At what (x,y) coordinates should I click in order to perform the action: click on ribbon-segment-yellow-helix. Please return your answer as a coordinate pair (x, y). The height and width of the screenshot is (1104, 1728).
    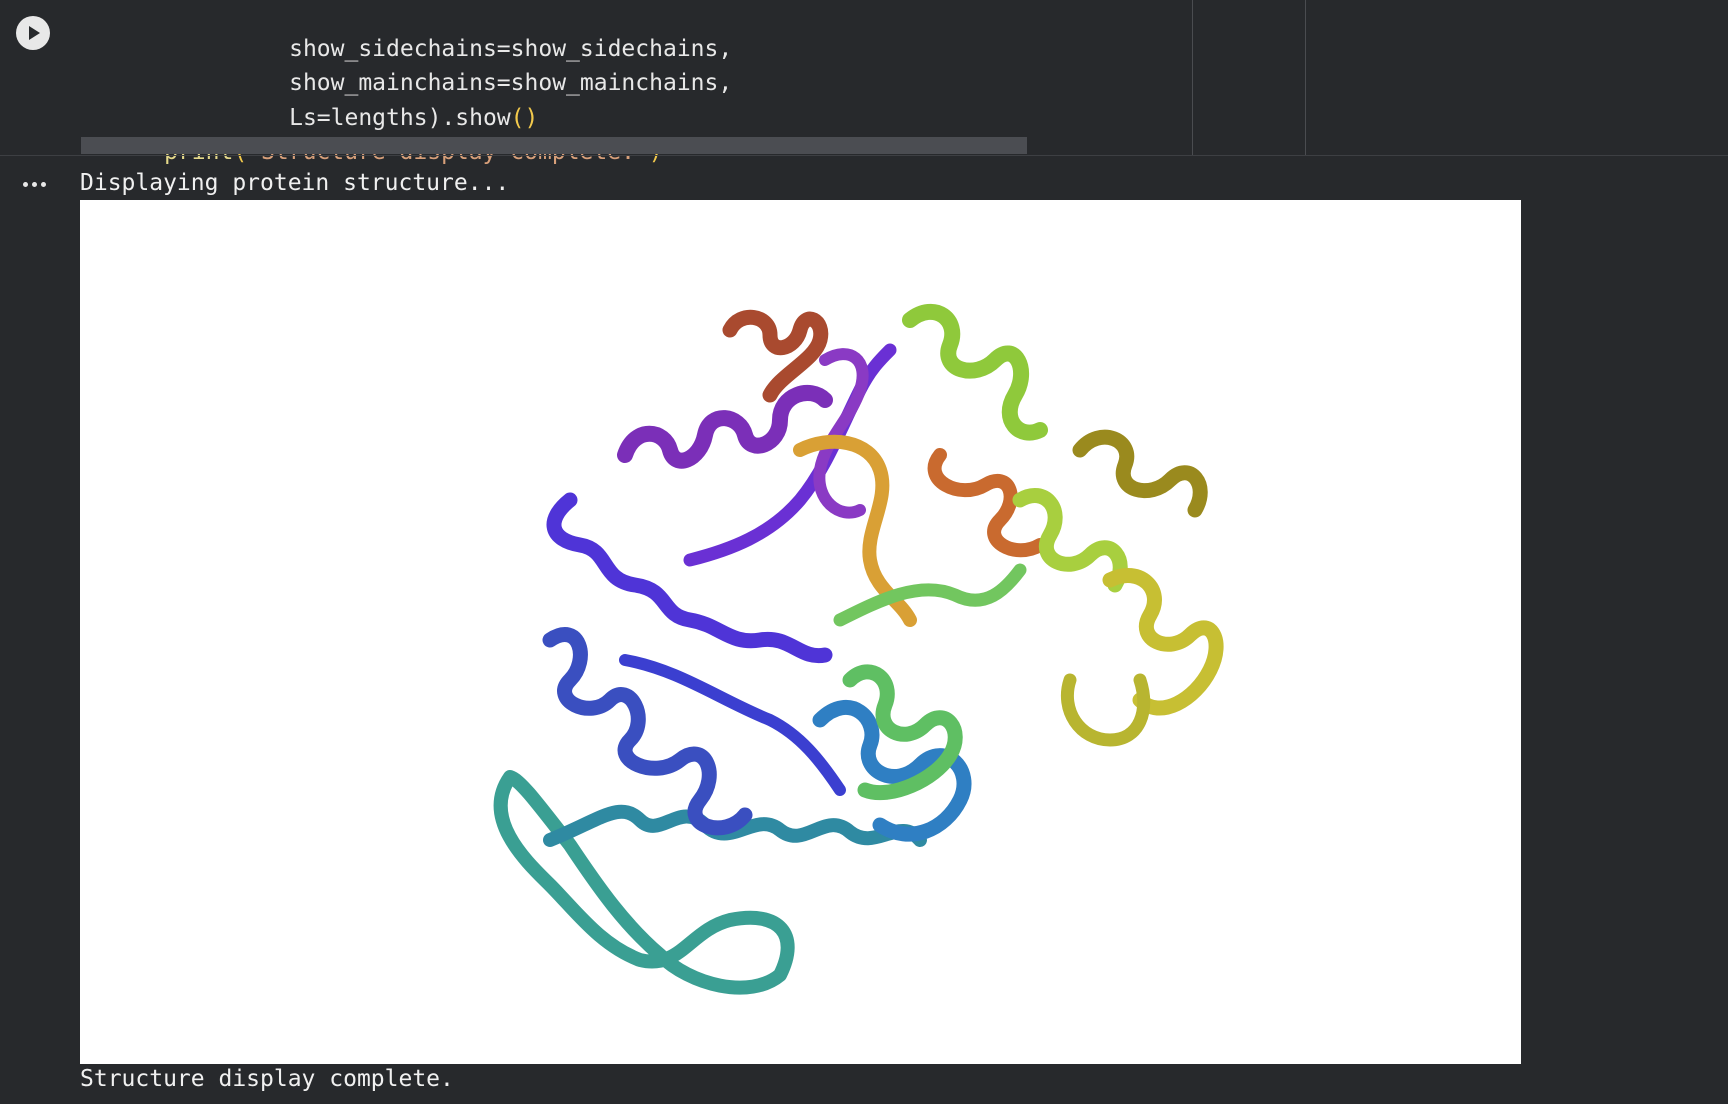
    Looking at the image, I should click on (1163, 642).